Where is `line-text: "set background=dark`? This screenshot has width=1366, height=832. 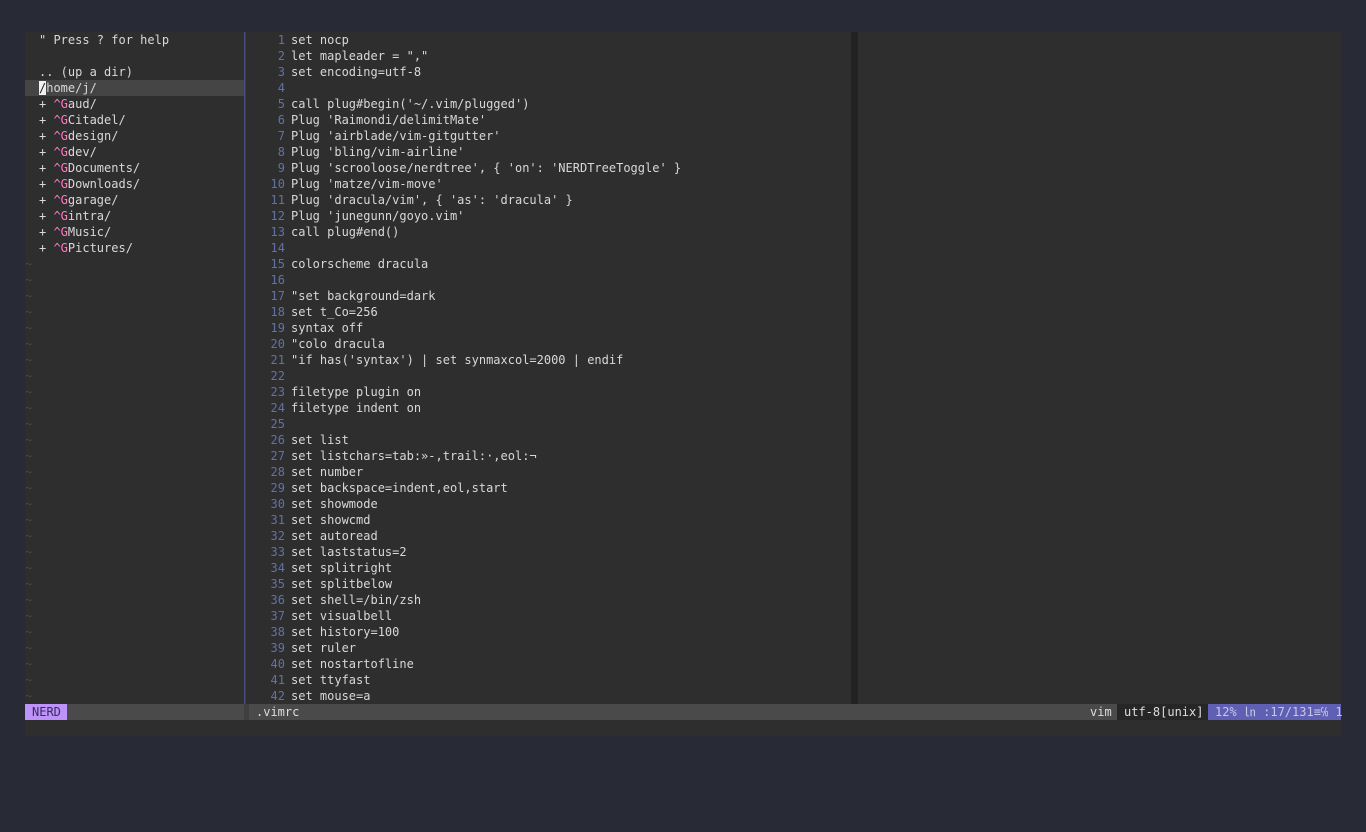 line-text: "set background=dark is located at coordinates (363, 296).